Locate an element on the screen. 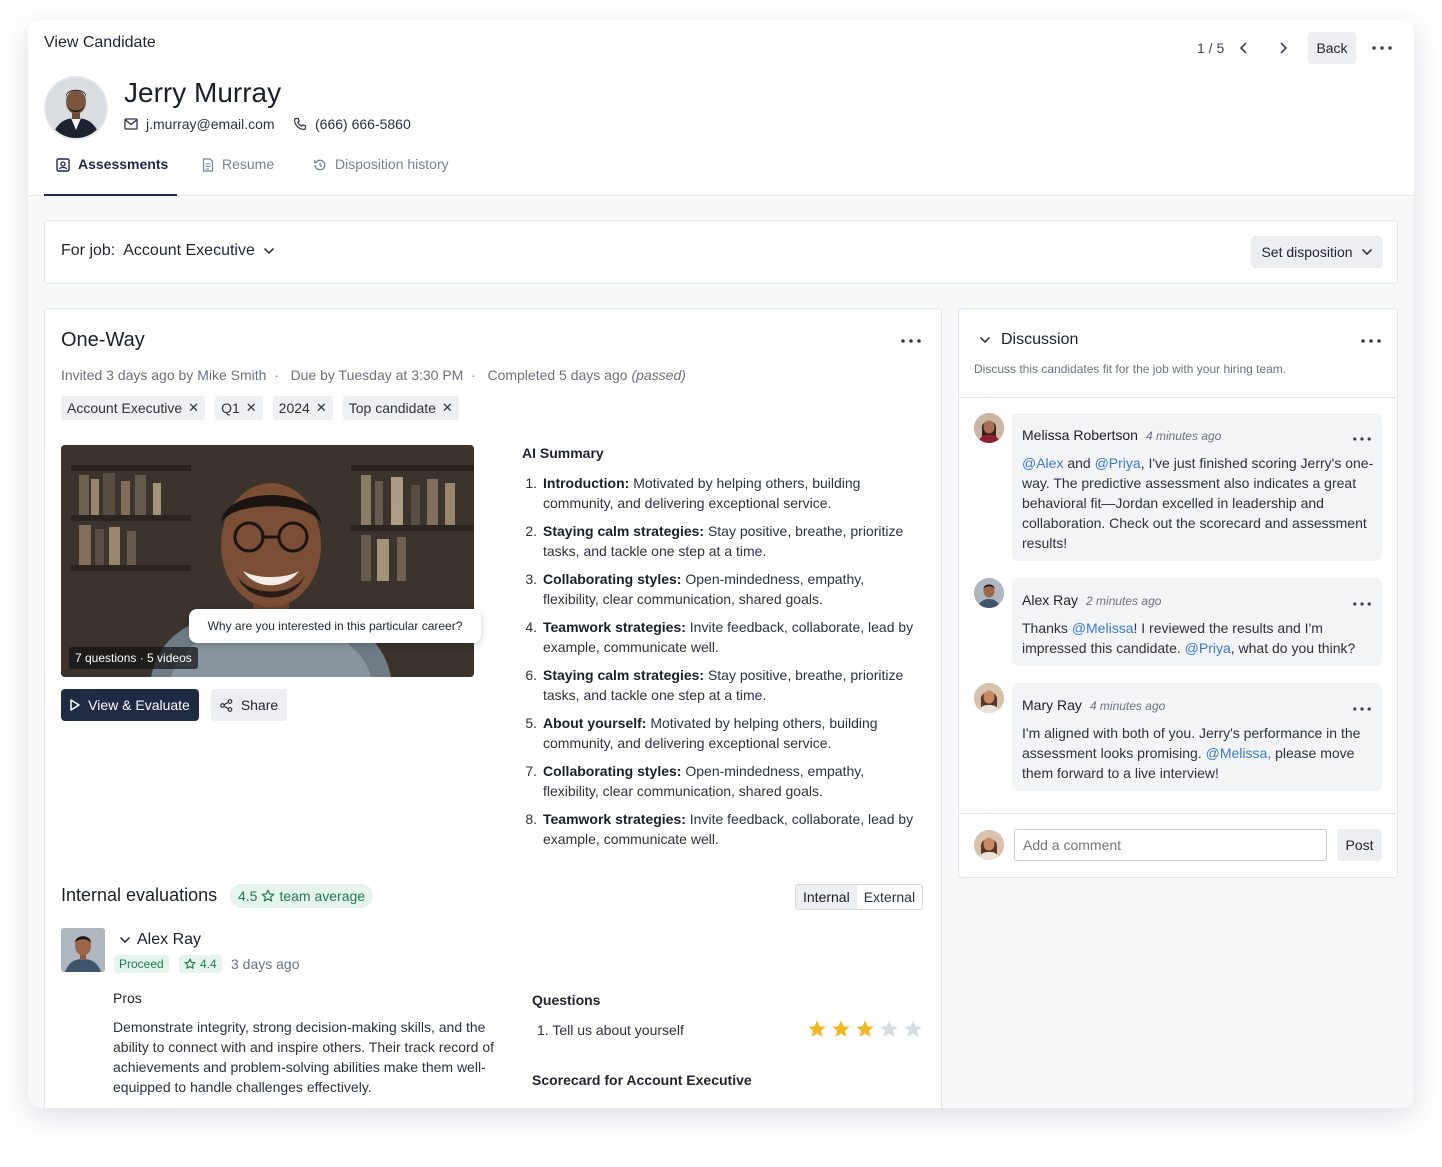 The image size is (1442, 1167). tab-disposition-label: Disposition history is located at coordinates (392, 164).